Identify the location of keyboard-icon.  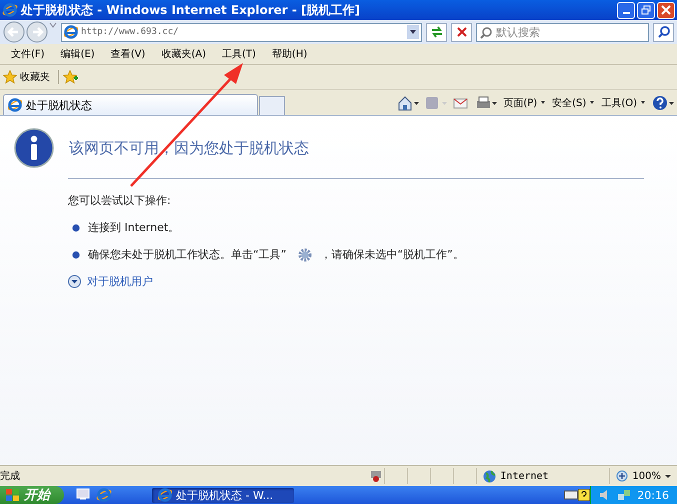
(571, 495).